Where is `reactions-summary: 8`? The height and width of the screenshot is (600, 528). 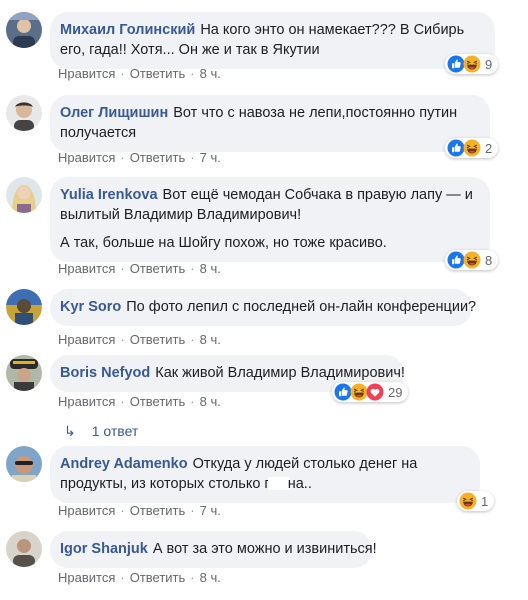
reactions-summary: 8 is located at coordinates (472, 260).